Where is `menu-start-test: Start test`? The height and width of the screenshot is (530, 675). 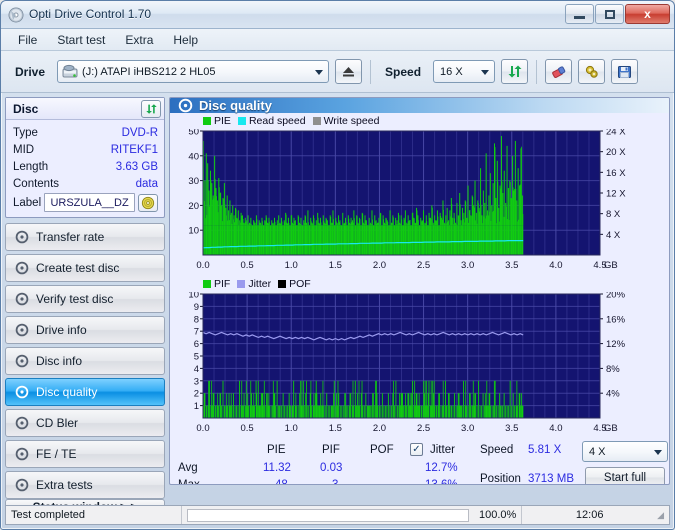
menu-start-test: Start test is located at coordinates (81, 40).